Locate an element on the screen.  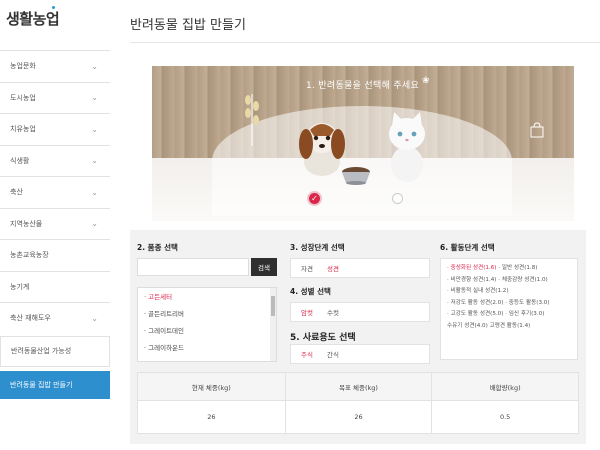
sex-option-female: 암컷 is located at coordinates (307, 312).